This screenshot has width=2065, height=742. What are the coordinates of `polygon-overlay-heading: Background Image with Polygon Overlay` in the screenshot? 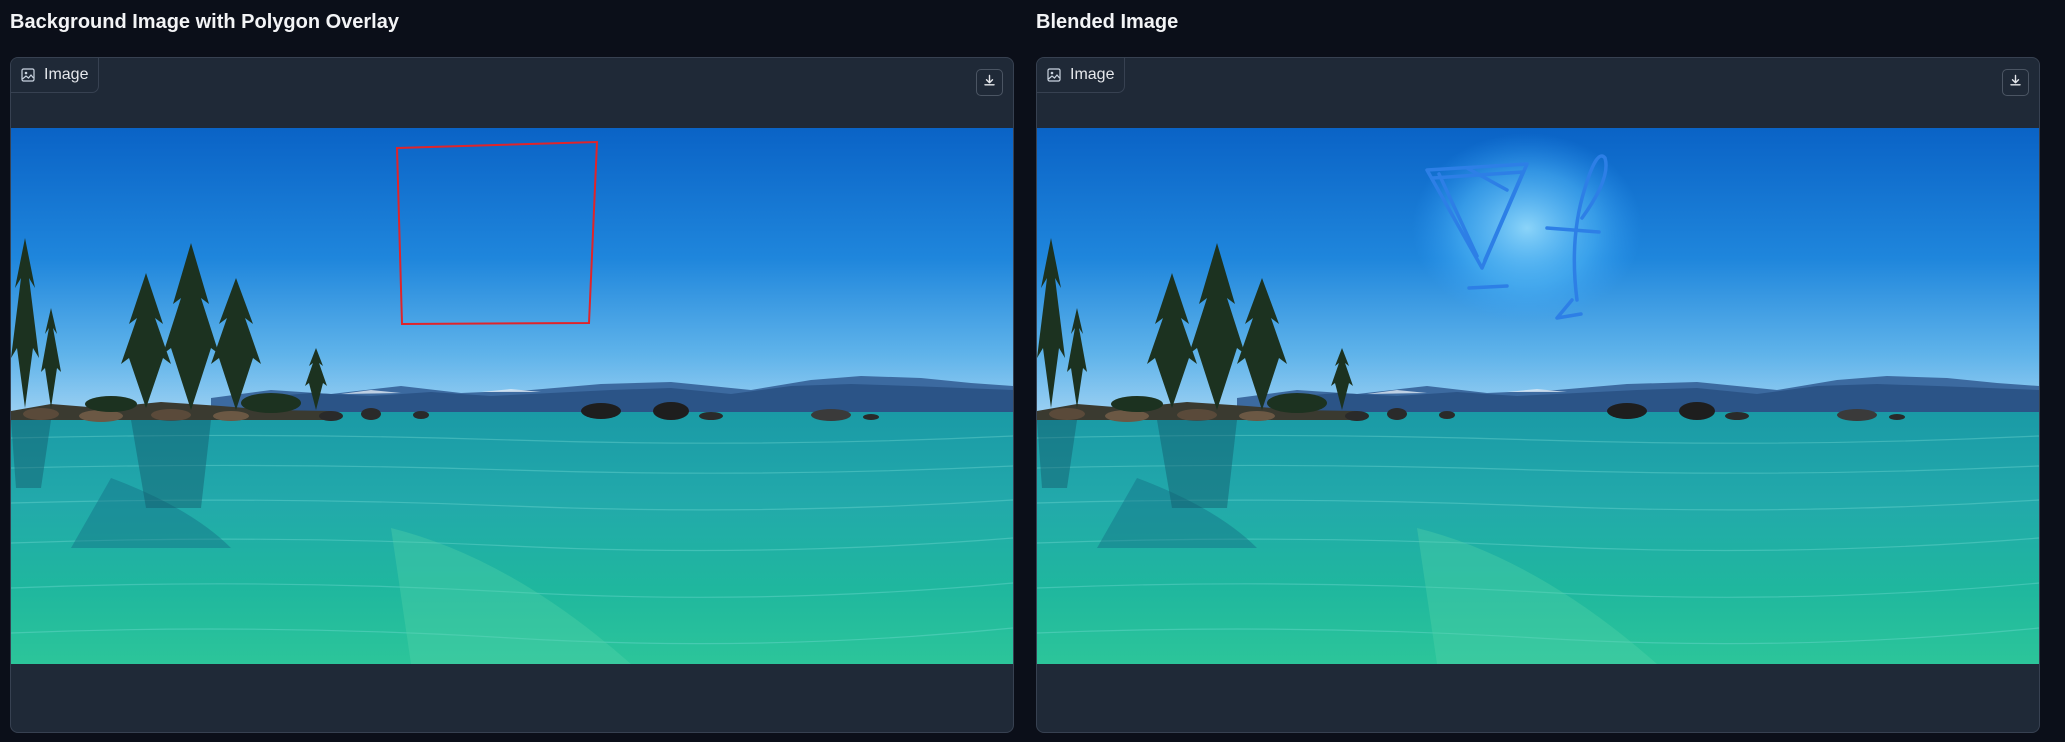 It's located at (204, 22).